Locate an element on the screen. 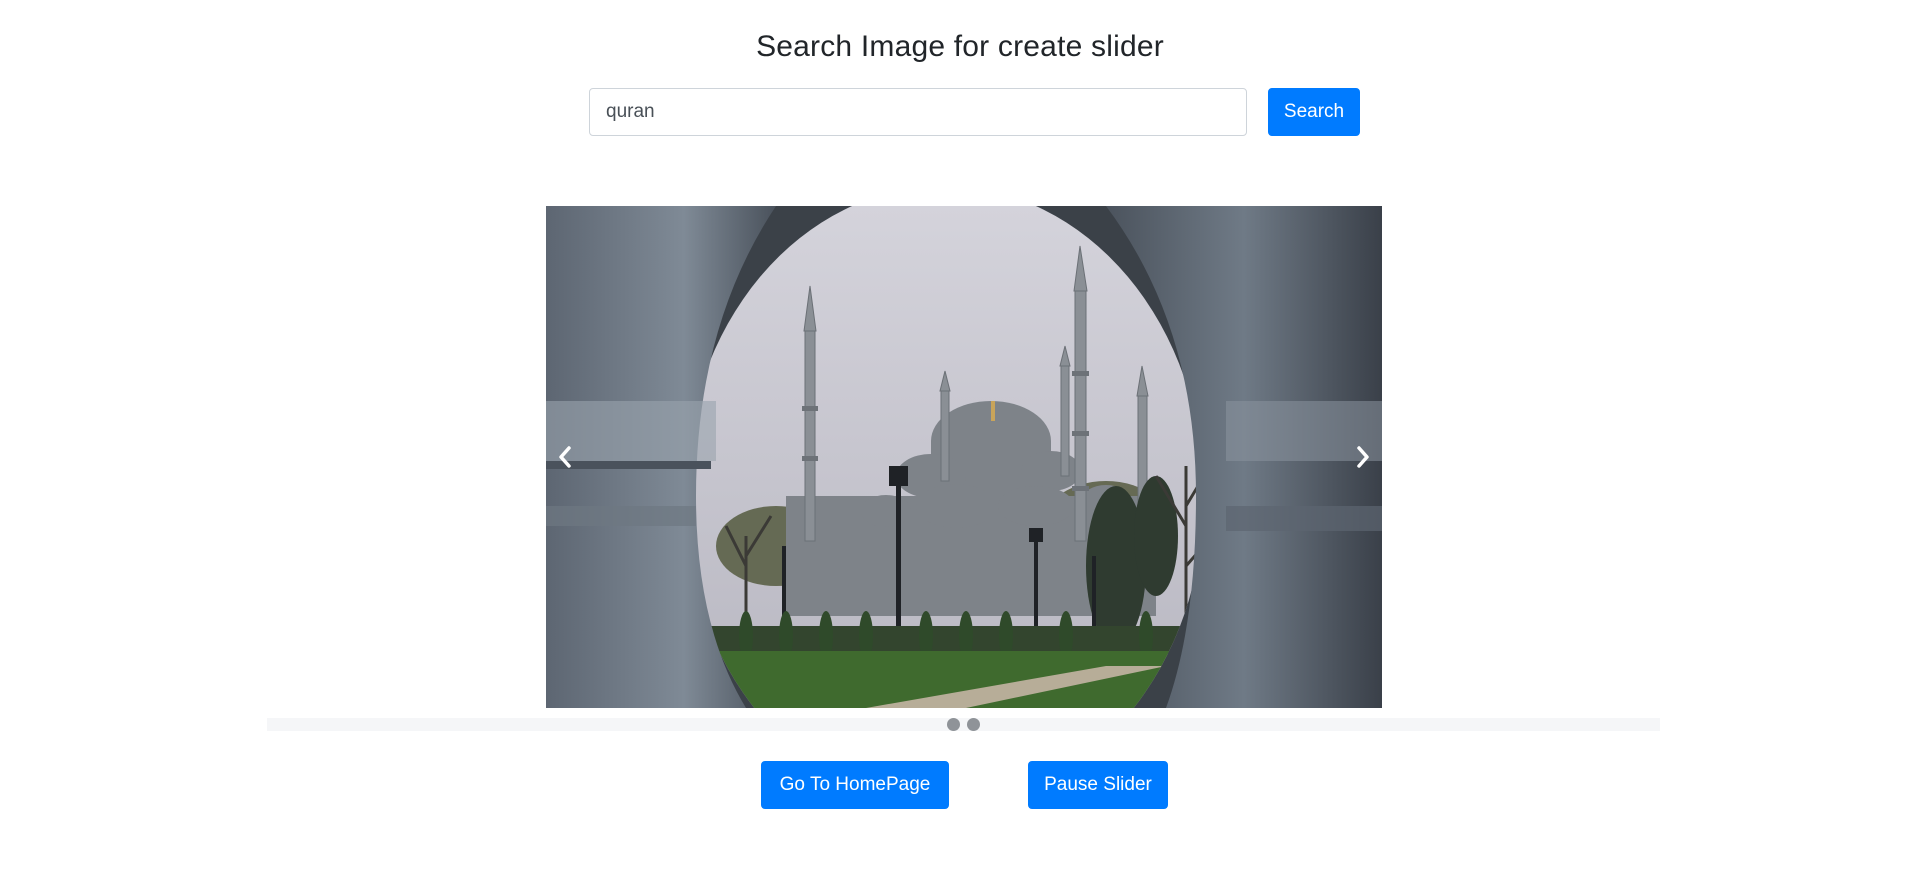 The image size is (1920, 871). search-bar: Search is located at coordinates (974, 112).